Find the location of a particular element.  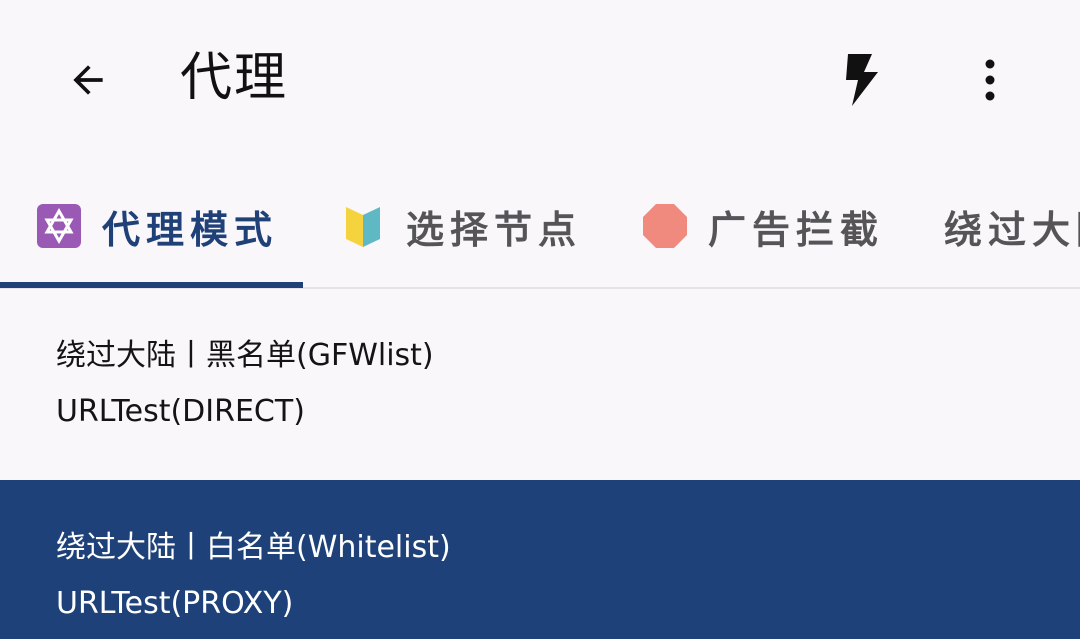

more-vert-icon is located at coordinates (990, 80).